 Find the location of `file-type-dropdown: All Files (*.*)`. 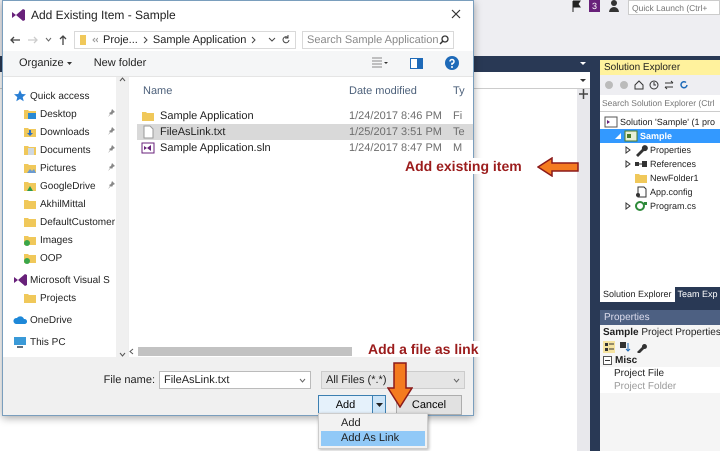

file-type-dropdown: All Files (*.*) is located at coordinates (393, 380).